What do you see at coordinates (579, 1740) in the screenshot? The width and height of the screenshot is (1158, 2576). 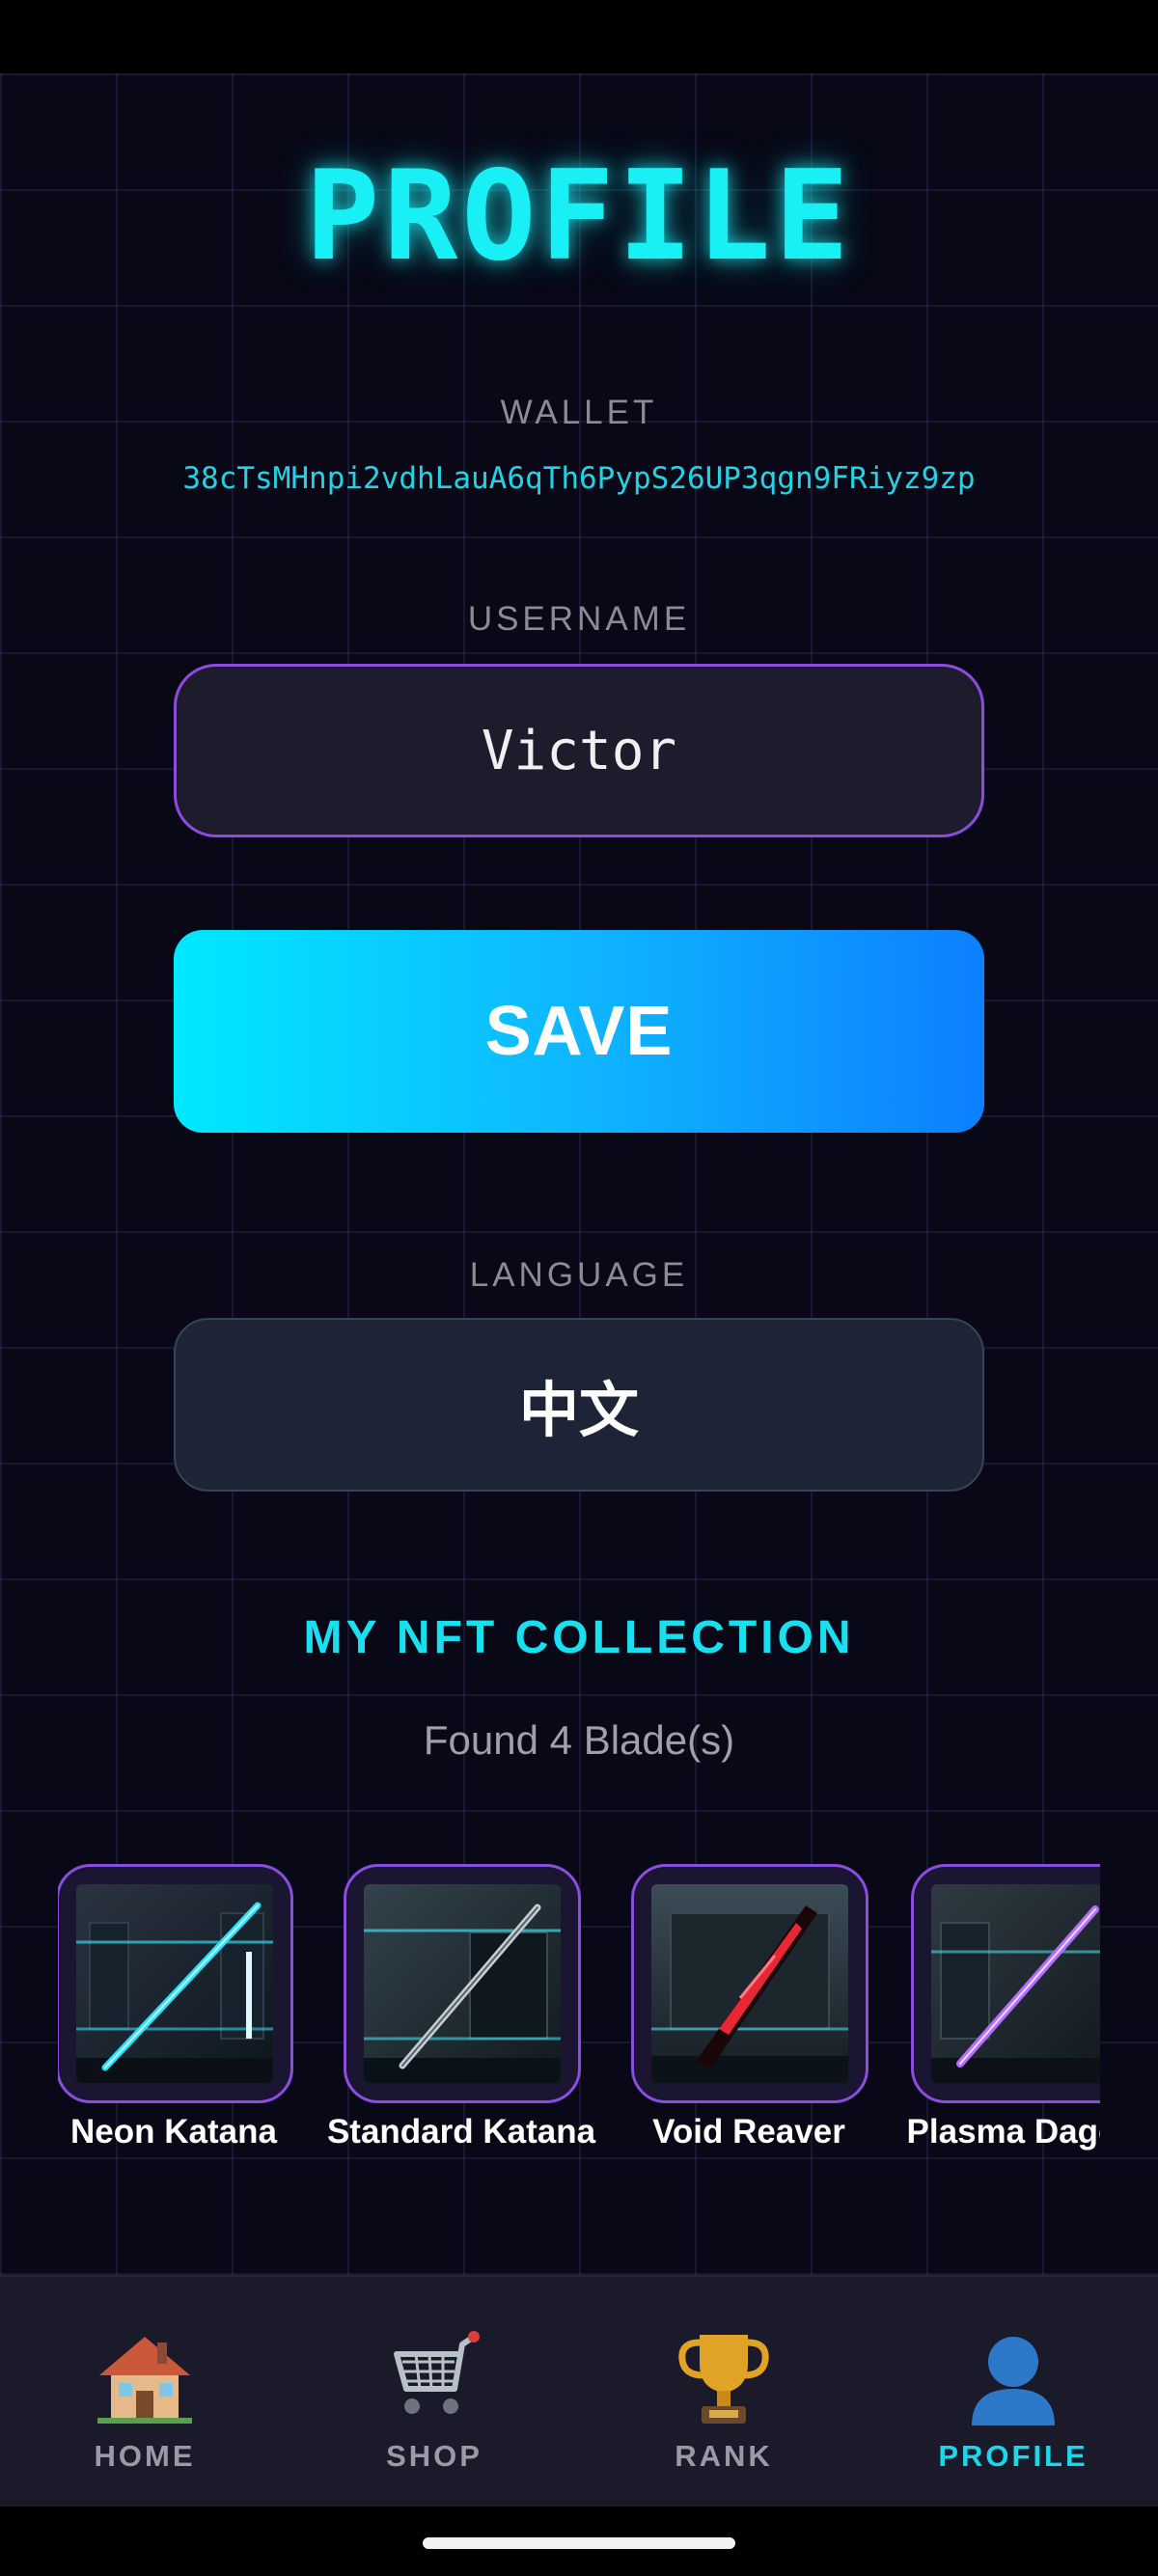 I see `nft-count-text: Found 4 Blade(s)` at bounding box center [579, 1740].